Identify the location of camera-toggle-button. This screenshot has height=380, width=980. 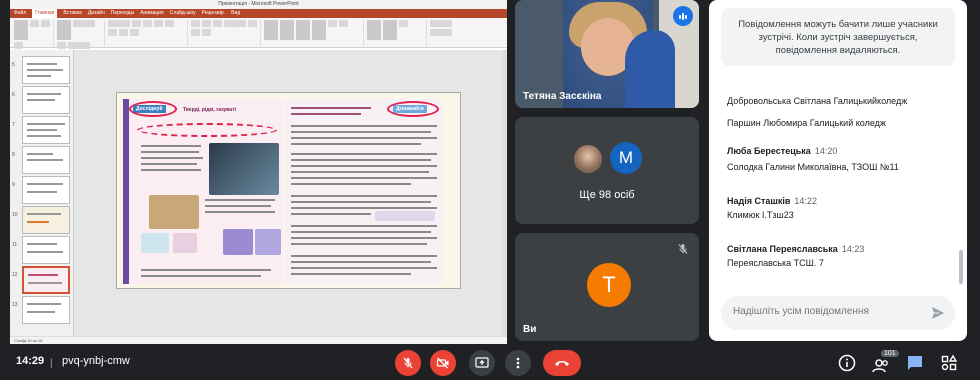
(443, 363).